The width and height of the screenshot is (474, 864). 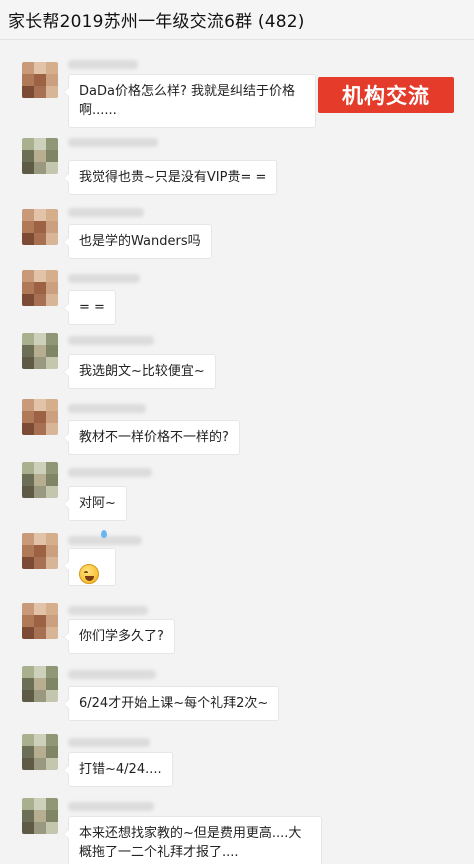 What do you see at coordinates (137, 241) in the screenshot?
I see `message-bubble: 也是学的Wanders吗` at bounding box center [137, 241].